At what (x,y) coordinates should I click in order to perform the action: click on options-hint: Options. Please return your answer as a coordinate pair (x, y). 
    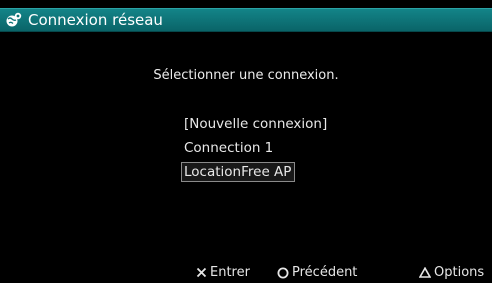
    Looking at the image, I should click on (451, 272).